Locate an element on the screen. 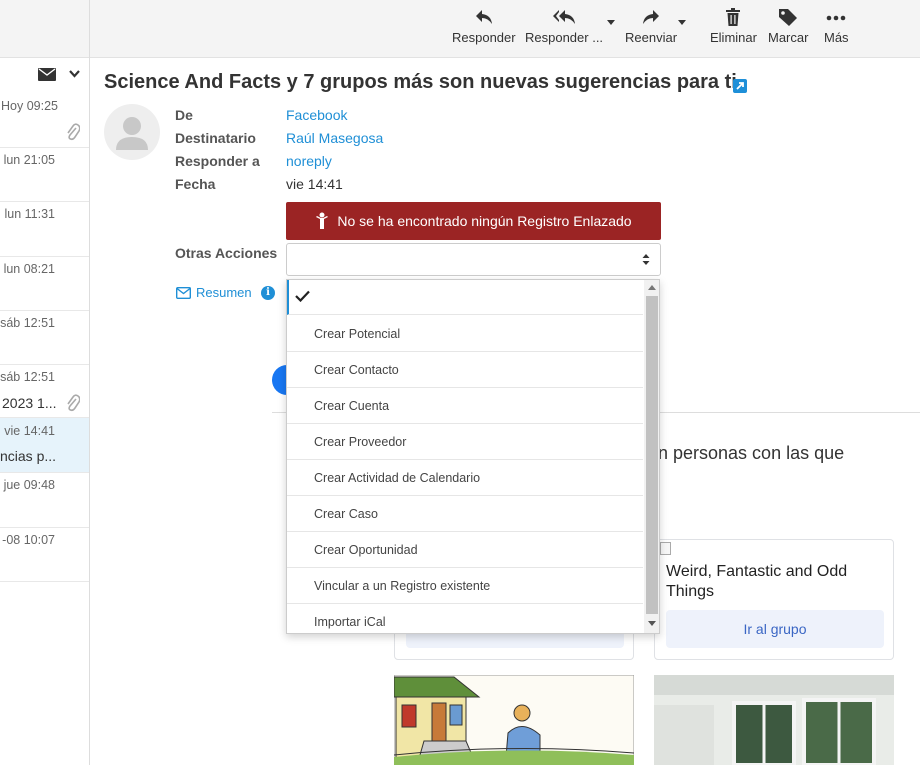 The image size is (920, 765). other-actions-label: Otras Acciones is located at coordinates (226, 253).